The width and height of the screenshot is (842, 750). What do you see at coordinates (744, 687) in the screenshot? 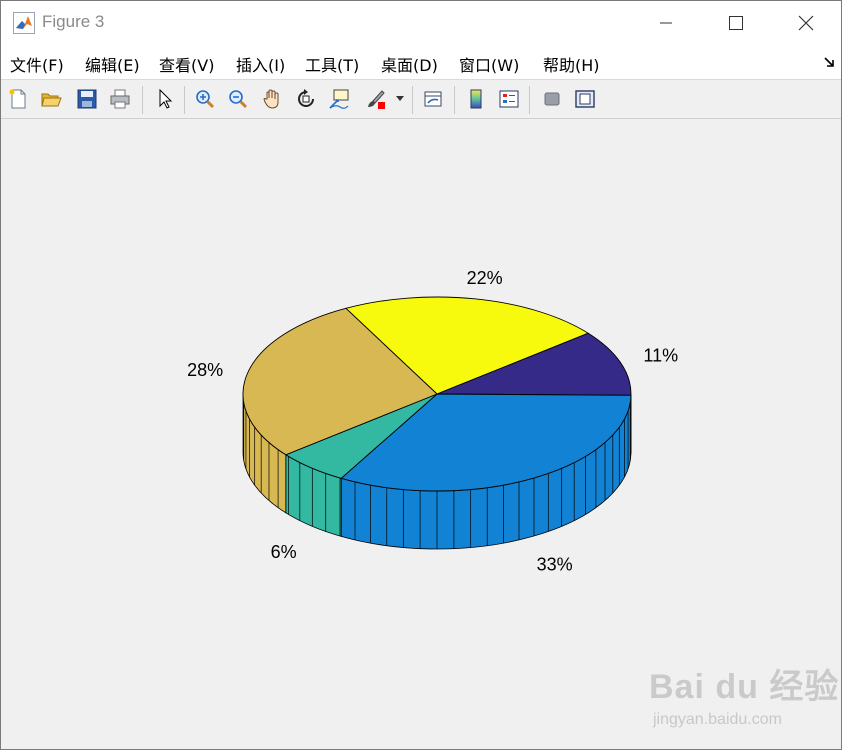
I see `baidu-jingyan-watermark-logo: Bai du 经验` at bounding box center [744, 687].